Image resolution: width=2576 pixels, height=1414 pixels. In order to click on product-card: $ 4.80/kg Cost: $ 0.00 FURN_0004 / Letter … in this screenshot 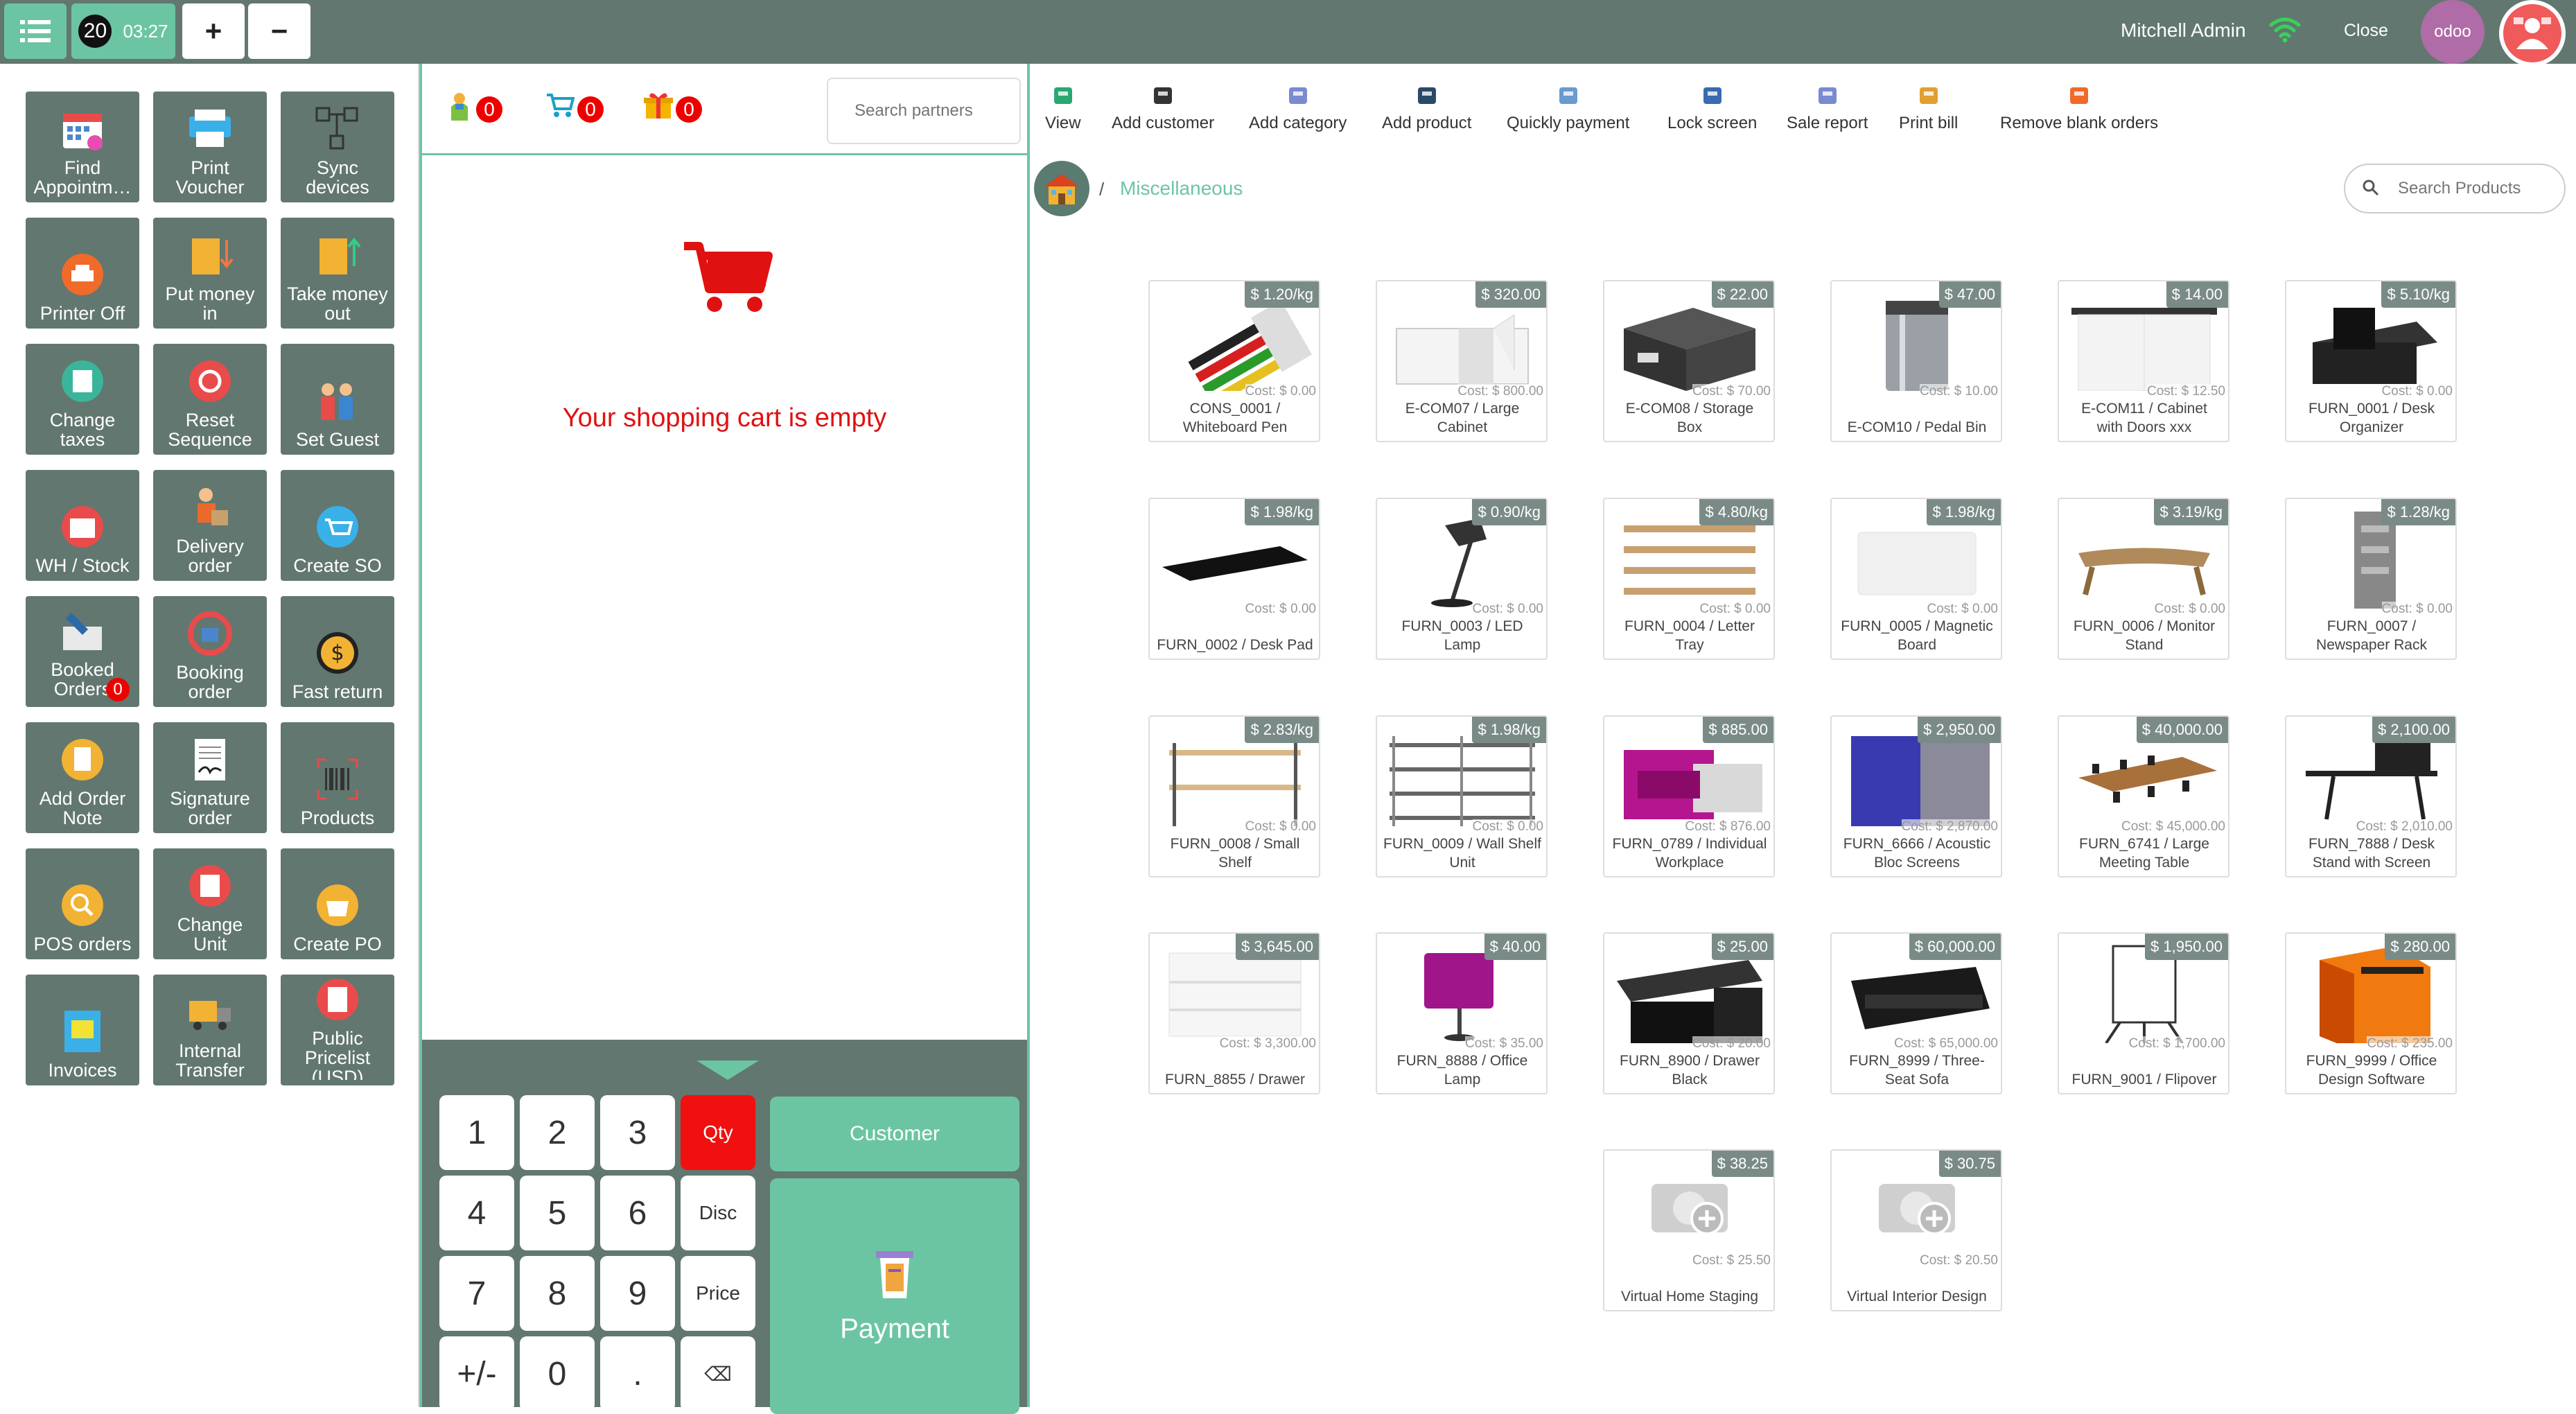, I will do `click(1689, 579)`.